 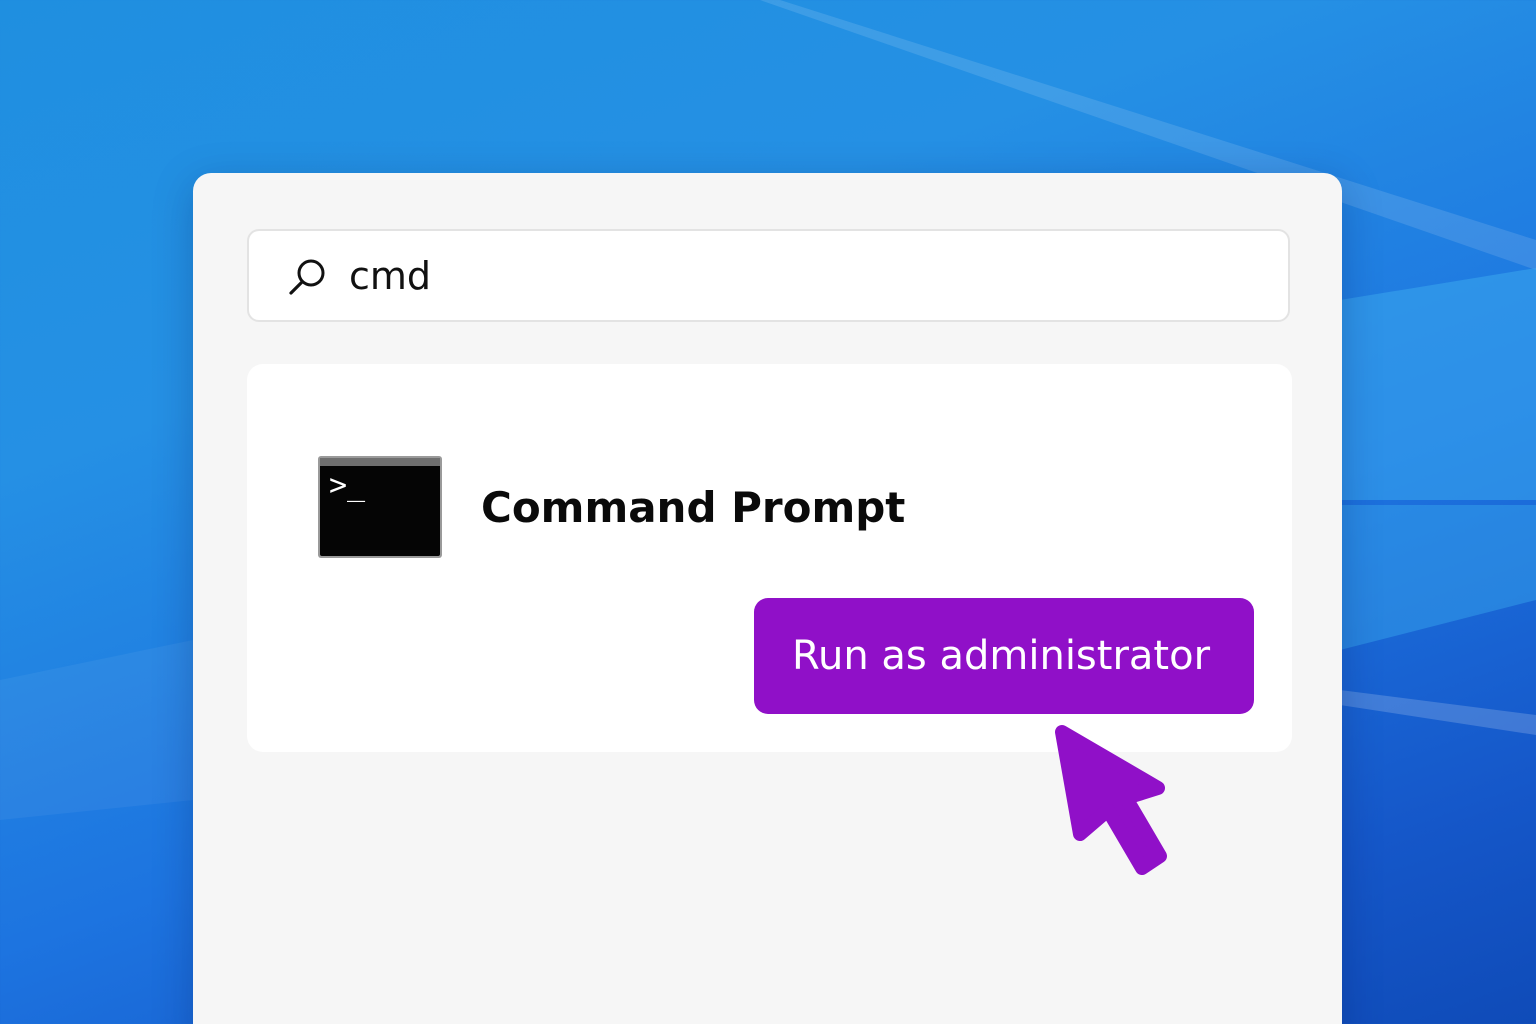 What do you see at coordinates (1004, 656) in the screenshot?
I see `run-as-administrator-button: Run as administrator` at bounding box center [1004, 656].